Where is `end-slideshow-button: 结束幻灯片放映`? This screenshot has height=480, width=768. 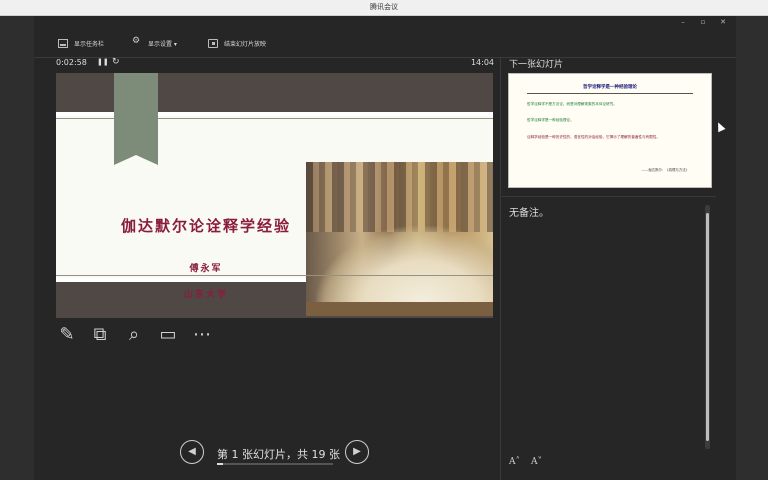 end-slideshow-button: 结束幻灯片放映 is located at coordinates (237, 43).